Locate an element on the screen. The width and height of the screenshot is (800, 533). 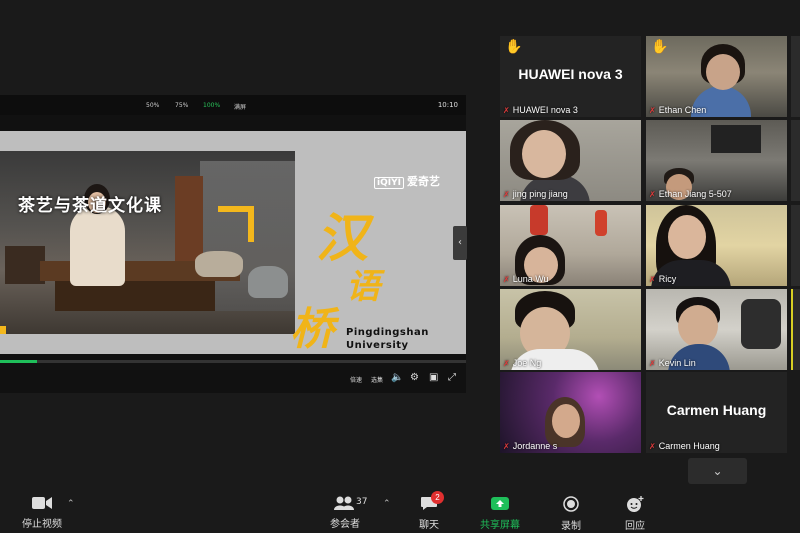
participant-name: Ethan Jiang 5-507 is located at coordinates (695, 194).